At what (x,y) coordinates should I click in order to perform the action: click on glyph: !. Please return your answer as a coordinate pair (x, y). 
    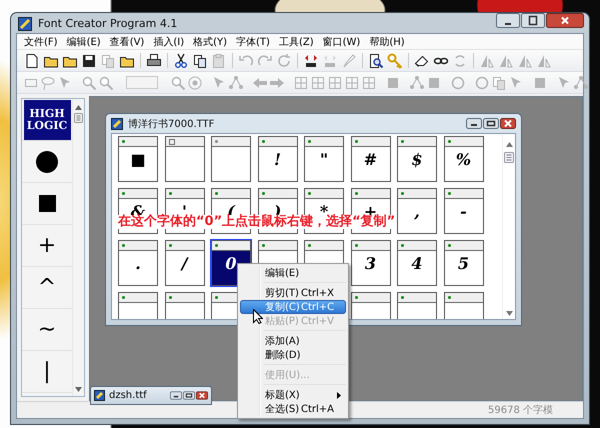
    Looking at the image, I should click on (278, 160).